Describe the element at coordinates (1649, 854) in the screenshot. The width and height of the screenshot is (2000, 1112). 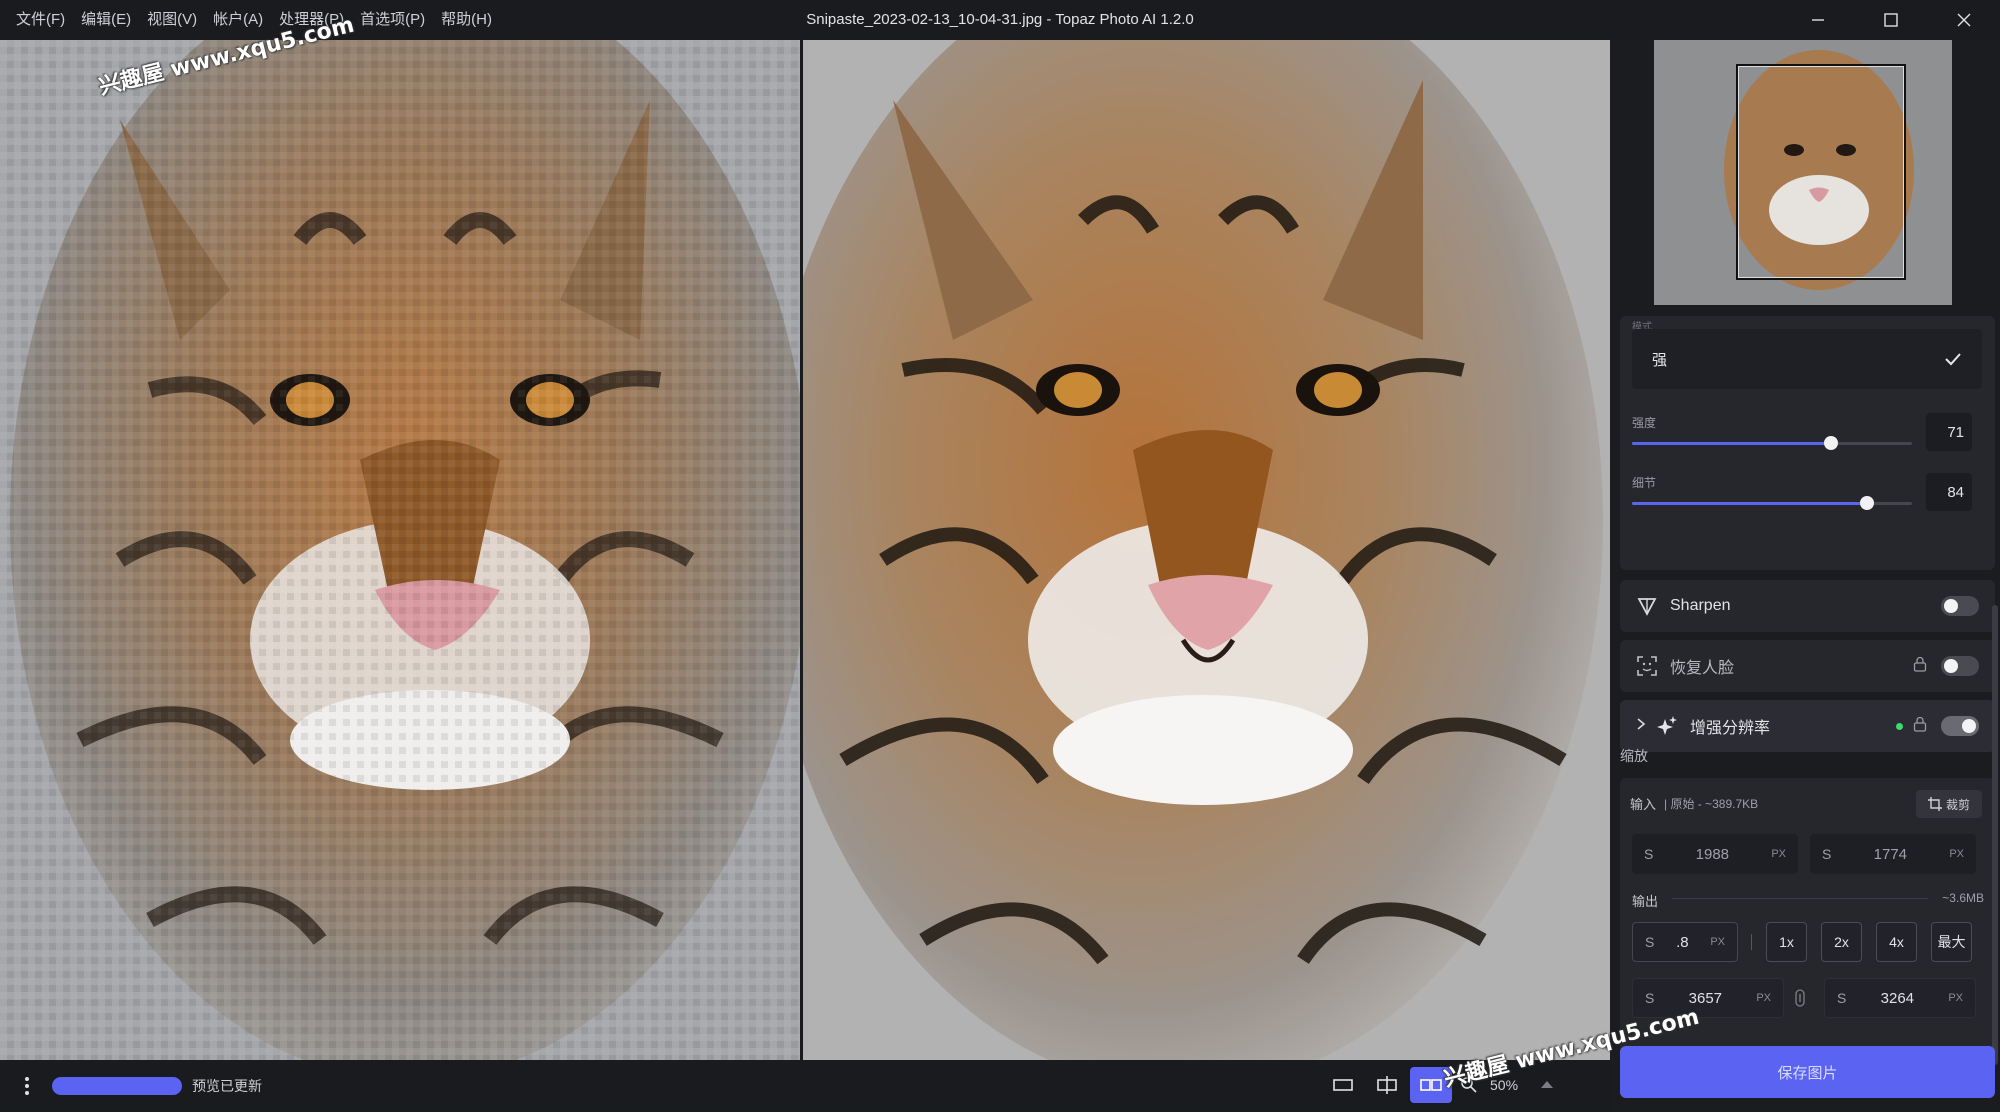
I see `input-width-prefix: S` at that location.